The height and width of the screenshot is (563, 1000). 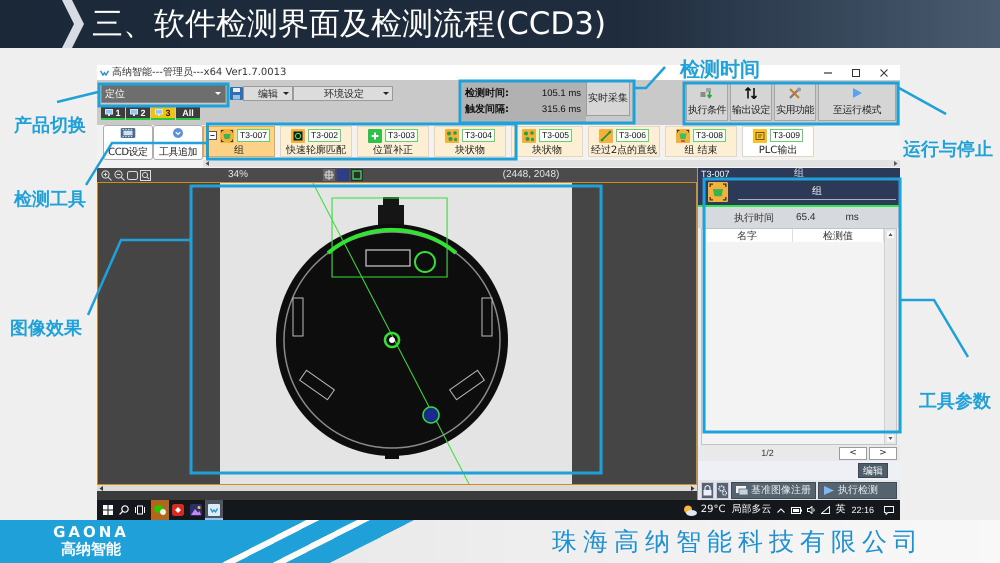 I want to click on input-method-indicator: 英, so click(x=840, y=510).